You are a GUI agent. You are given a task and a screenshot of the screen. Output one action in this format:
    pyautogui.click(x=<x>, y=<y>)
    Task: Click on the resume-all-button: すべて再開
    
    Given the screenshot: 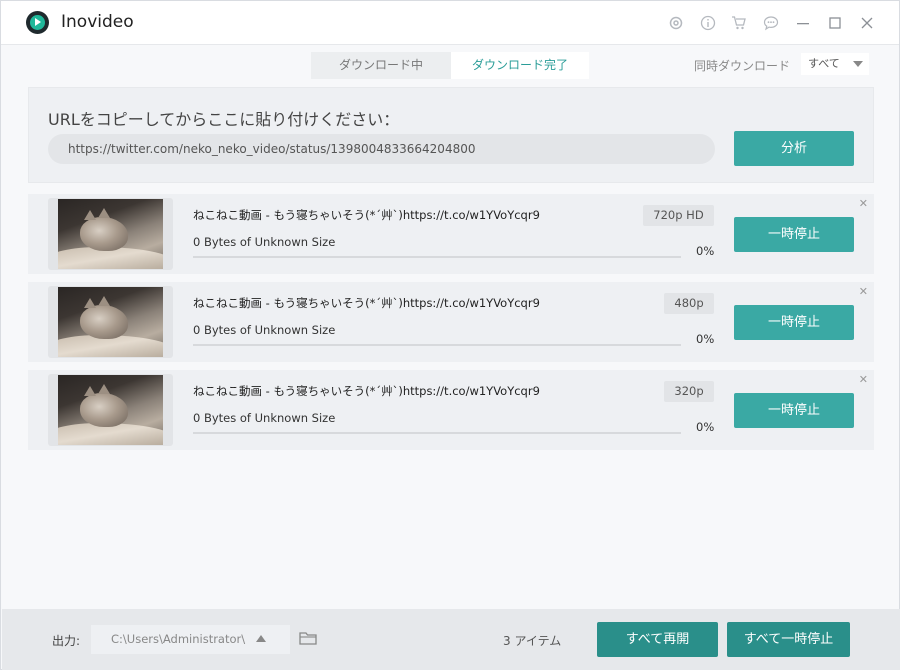 What is the action you would take?
    pyautogui.click(x=657, y=639)
    